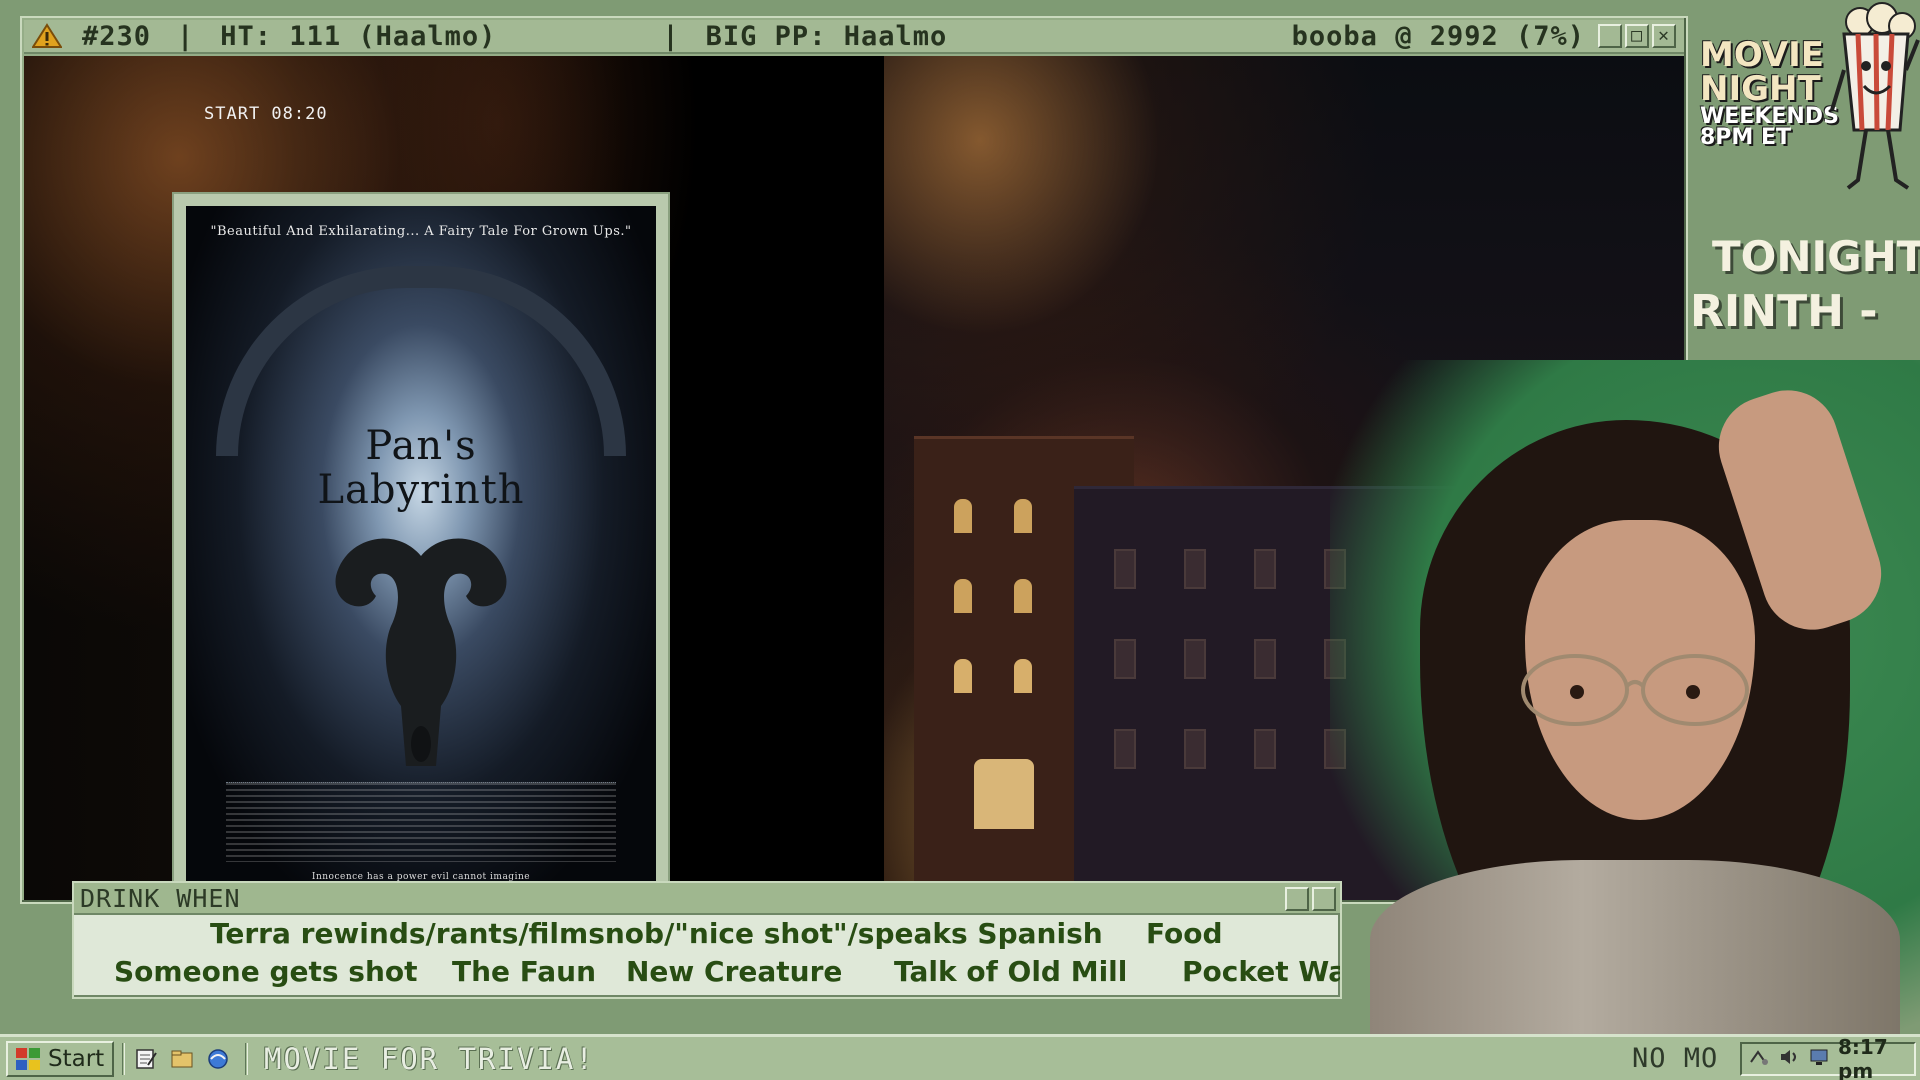 The width and height of the screenshot is (1920, 1080). Describe the element at coordinates (524, 971) in the screenshot. I see `drink-rule: The Faun` at that location.